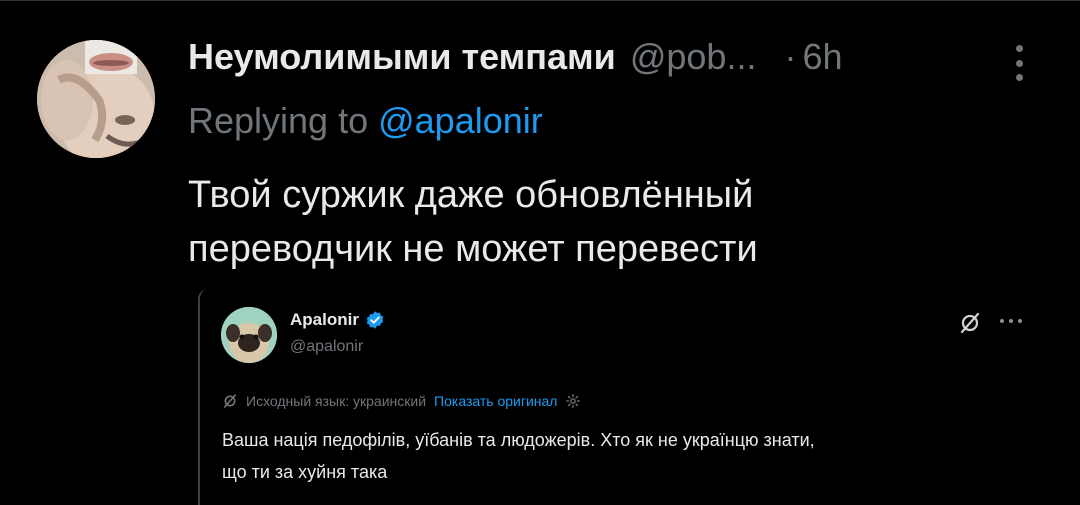 The width and height of the screenshot is (1080, 505). Describe the element at coordinates (375, 320) in the screenshot. I see `verified-badge-icon` at that location.